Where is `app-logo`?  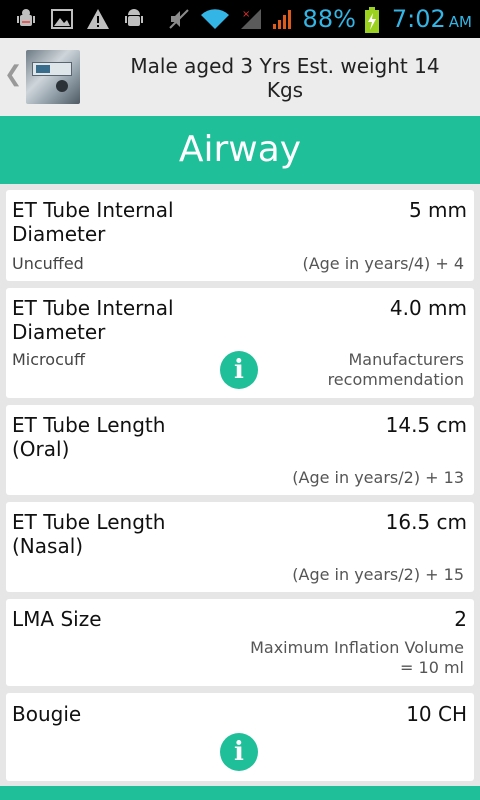 app-logo is located at coordinates (53, 77).